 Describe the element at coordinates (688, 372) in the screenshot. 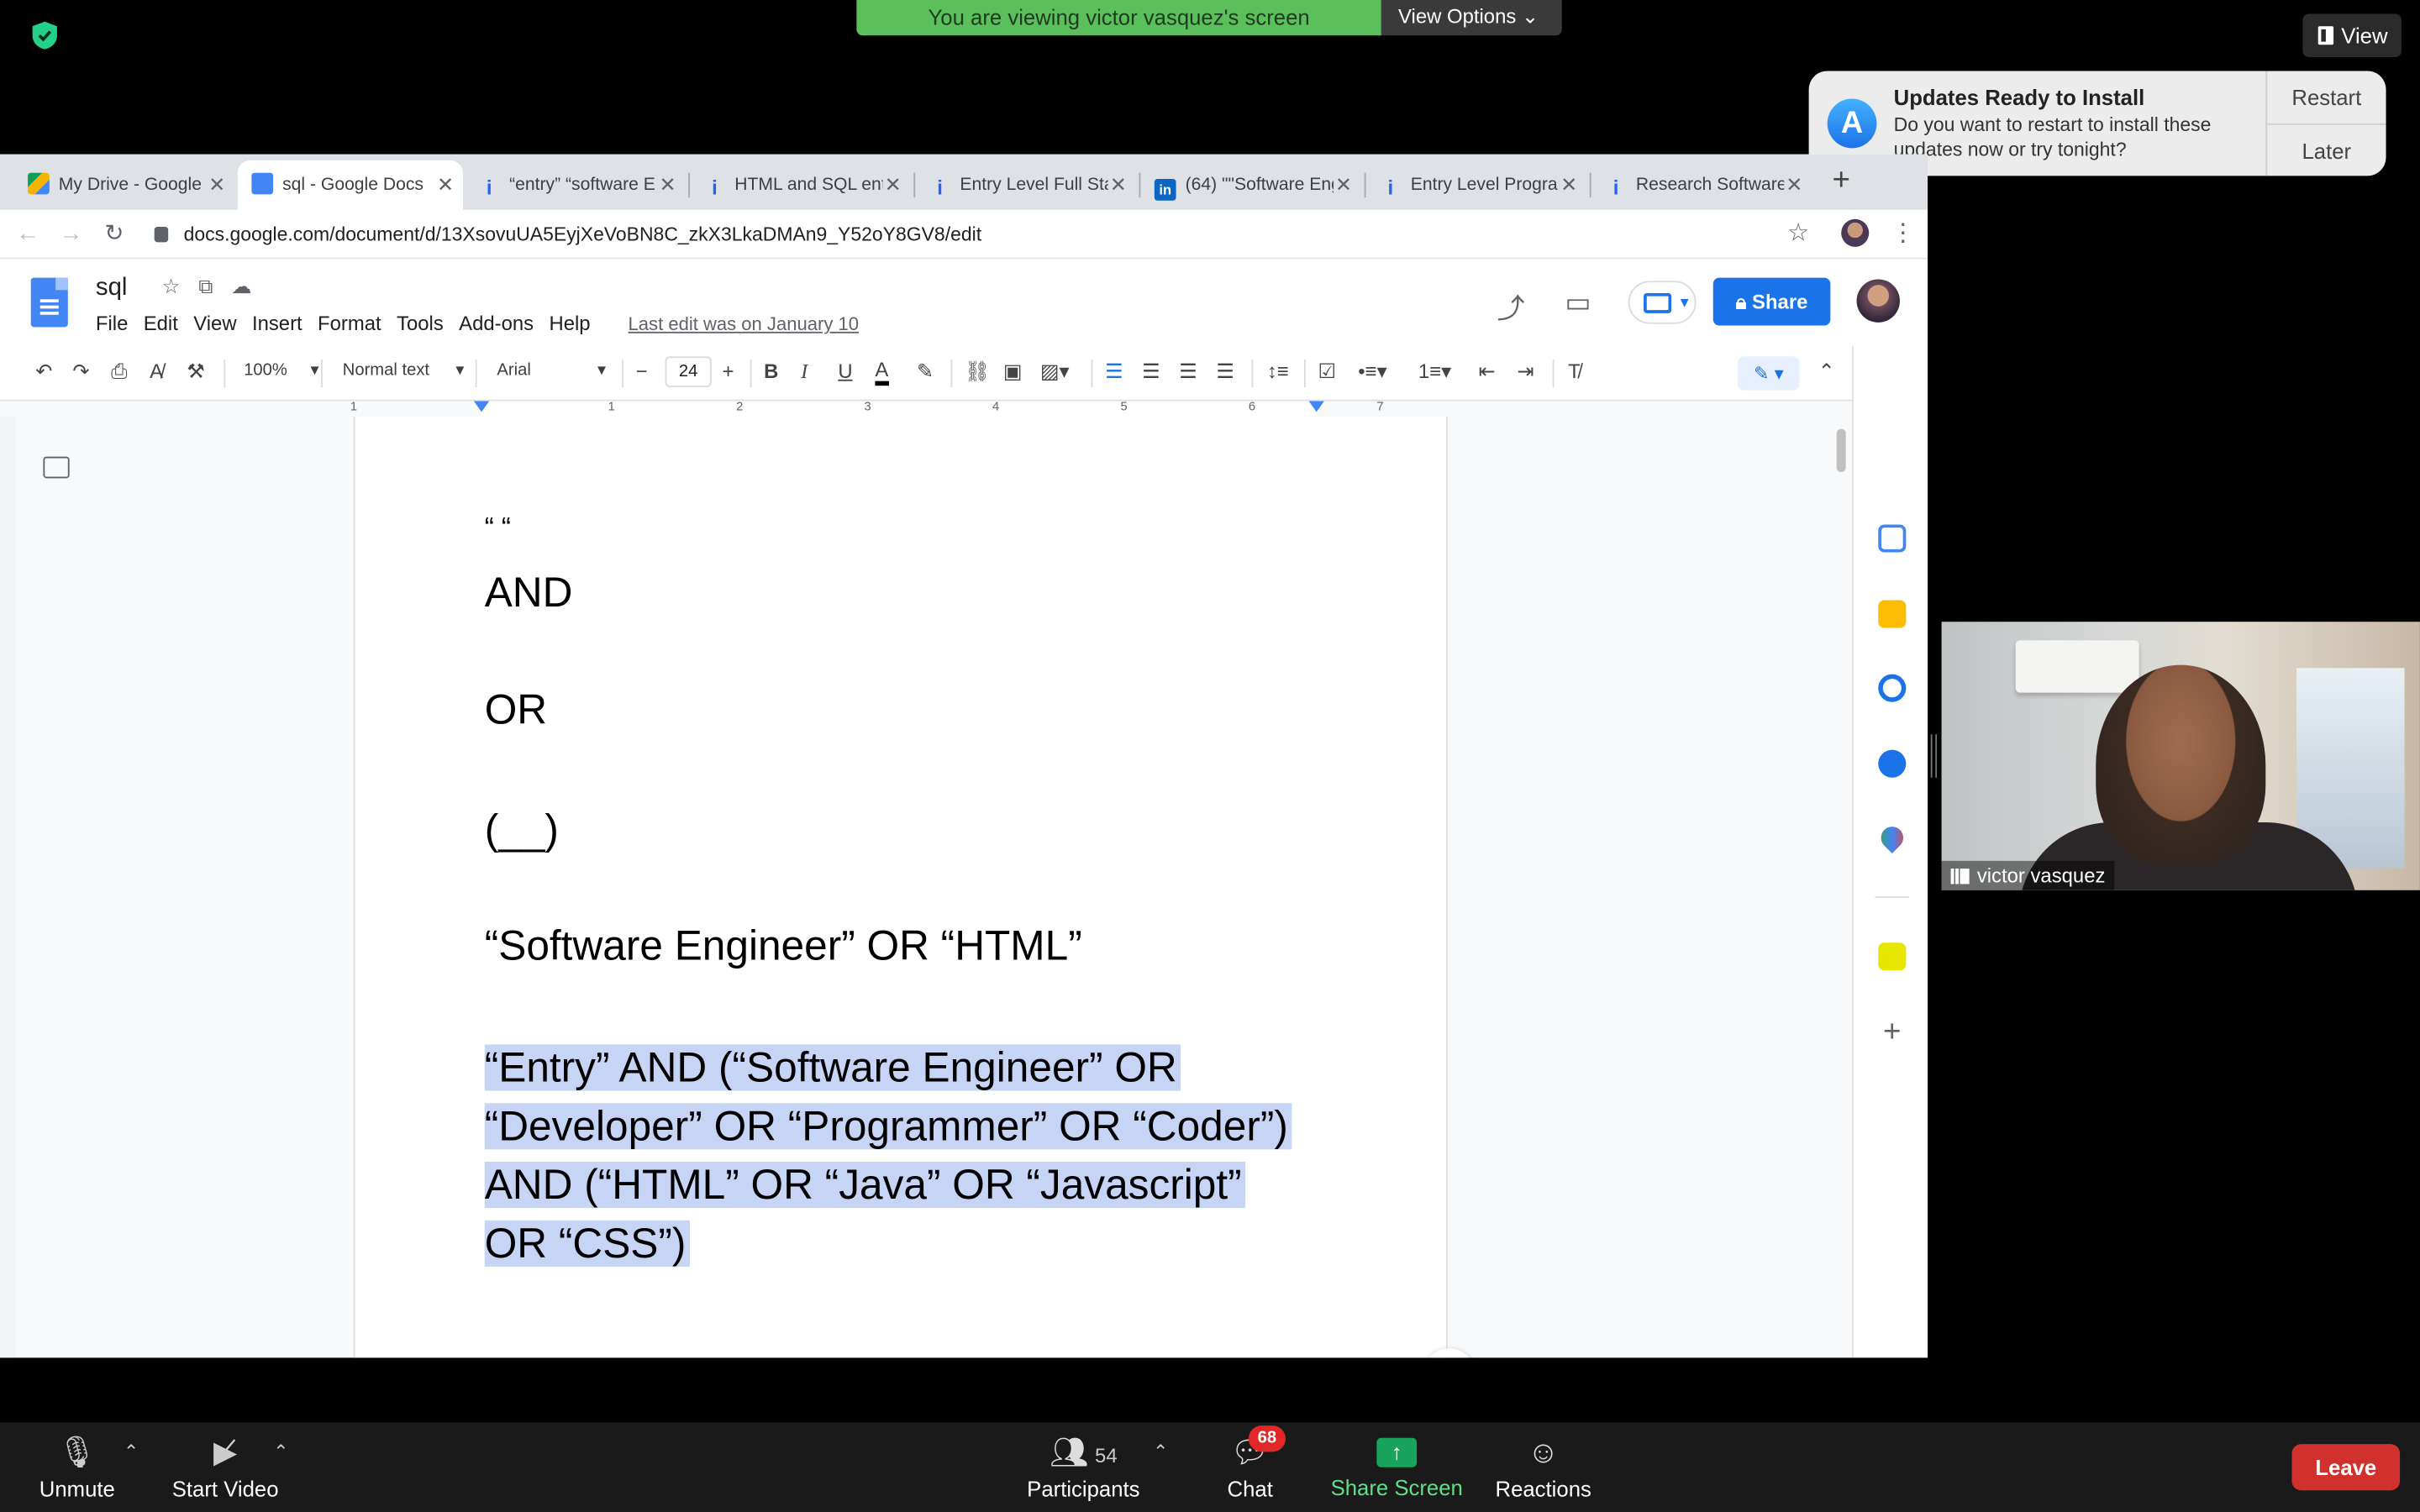

I see `font-size-input: 24` at that location.